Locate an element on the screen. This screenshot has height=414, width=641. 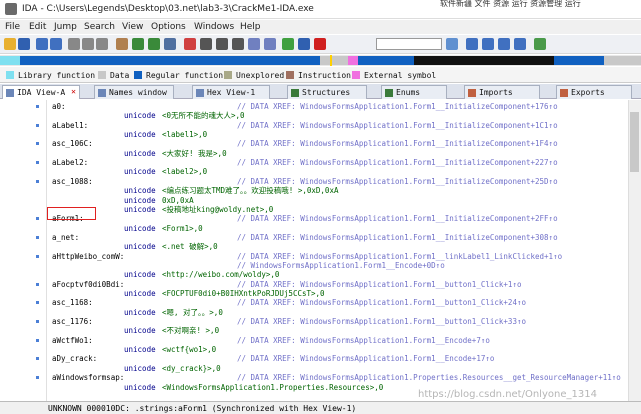
symbol-label: aWindowsformsap: is located at coordinates (88, 377).